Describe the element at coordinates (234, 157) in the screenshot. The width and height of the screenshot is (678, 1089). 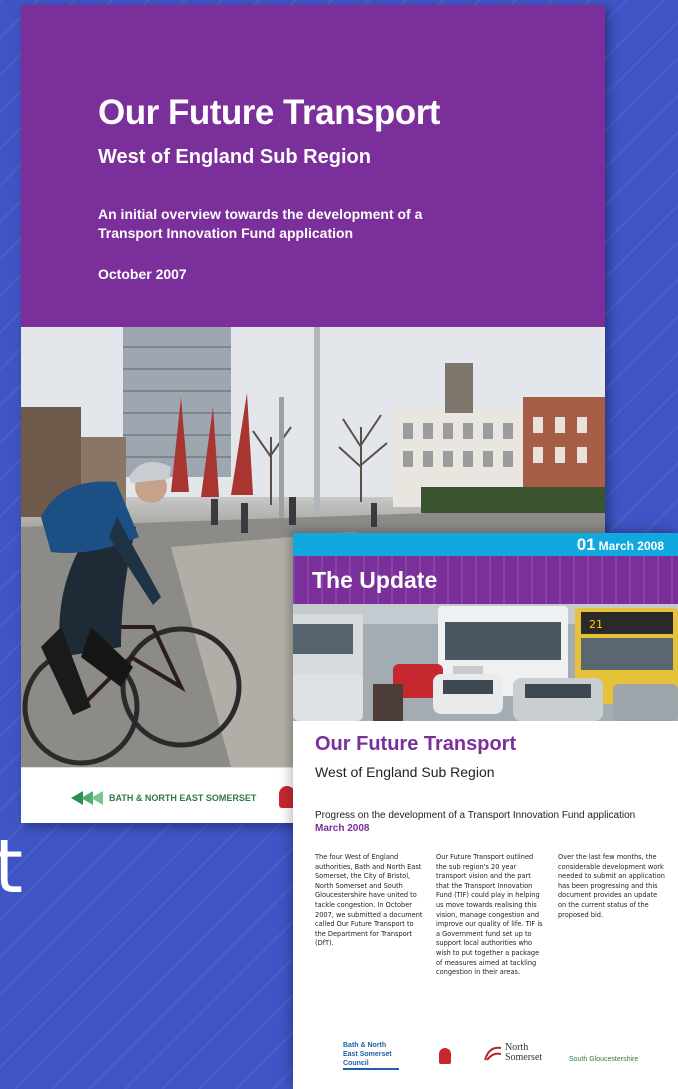
I see `cover-subtitle: West of England Sub Region` at that location.